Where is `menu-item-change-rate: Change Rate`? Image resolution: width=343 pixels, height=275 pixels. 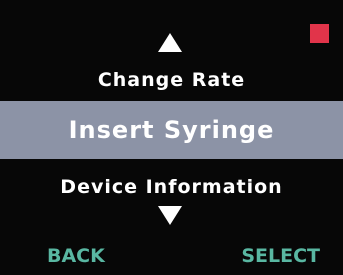
menu-item-change-rate: Change Rate is located at coordinates (171, 80).